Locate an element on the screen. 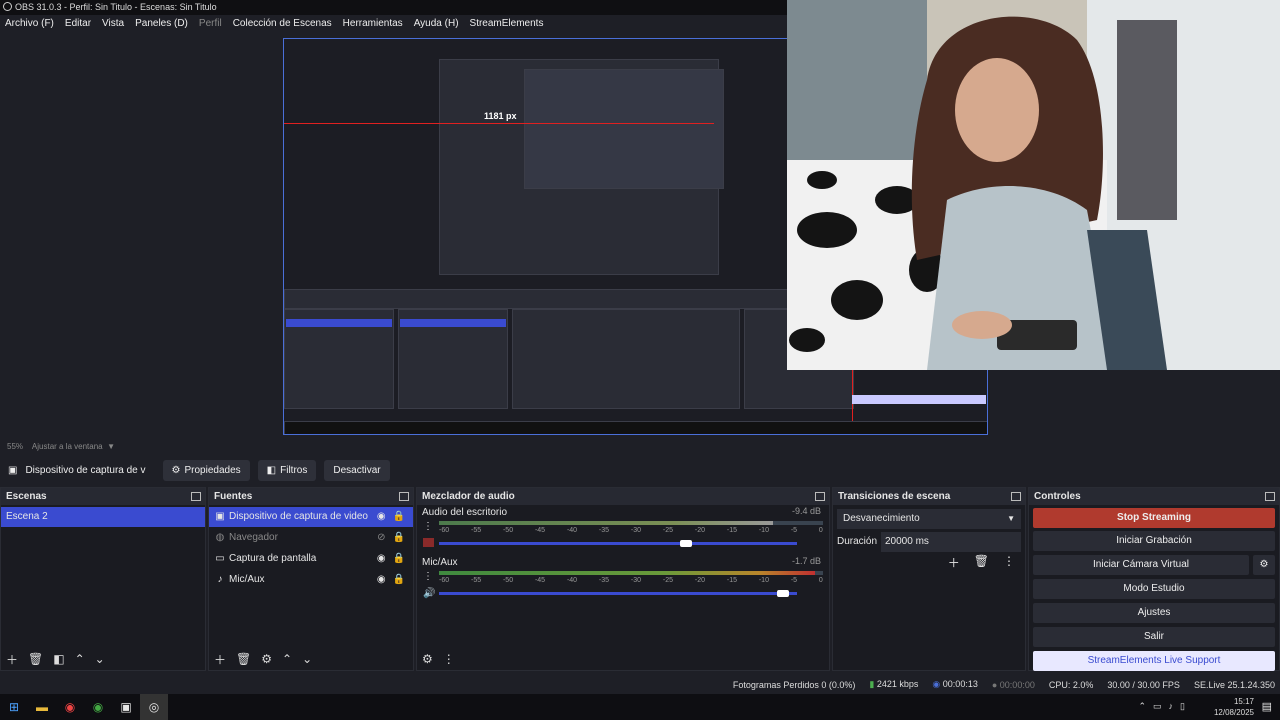 Image resolution: width=1280 pixels, height=720 pixels. exit-button: Salir is located at coordinates (1154, 637).